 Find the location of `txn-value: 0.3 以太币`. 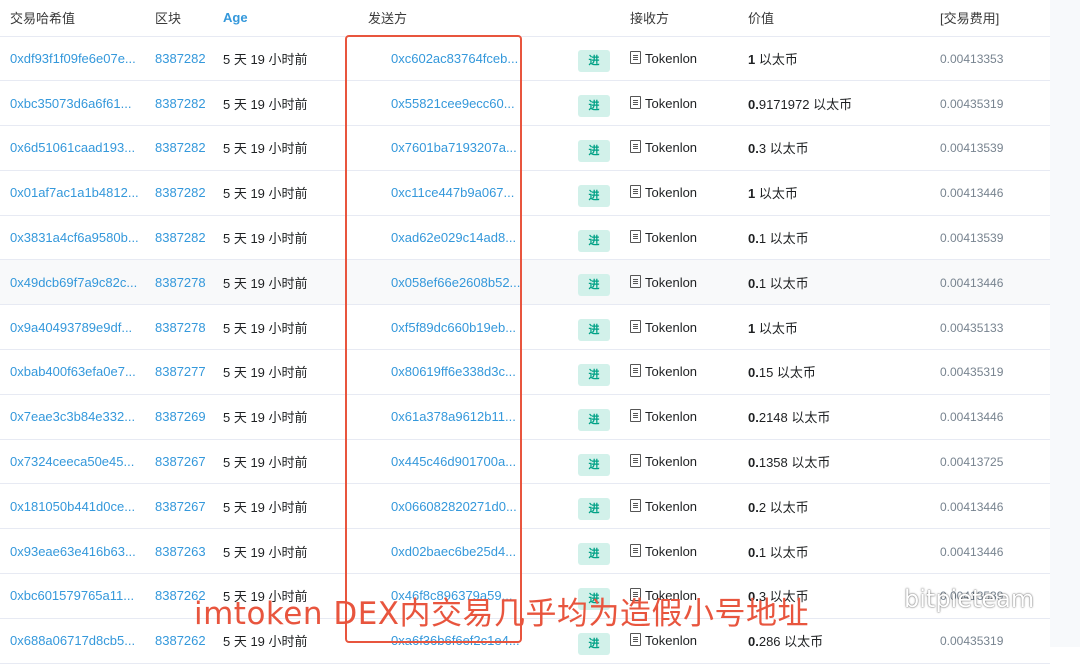

txn-value: 0.3 以太币 is located at coordinates (778, 149).